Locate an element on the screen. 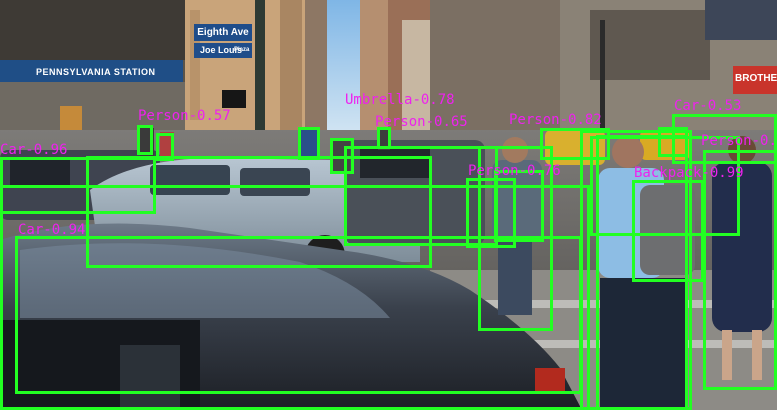  street-sign-eighth-ave: Eighth Ave is located at coordinates (223, 32).